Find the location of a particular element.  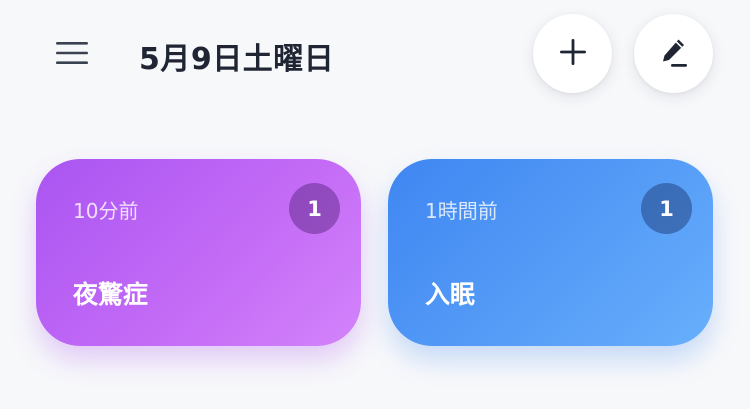

card-title: 夜驚症 is located at coordinates (111, 294).